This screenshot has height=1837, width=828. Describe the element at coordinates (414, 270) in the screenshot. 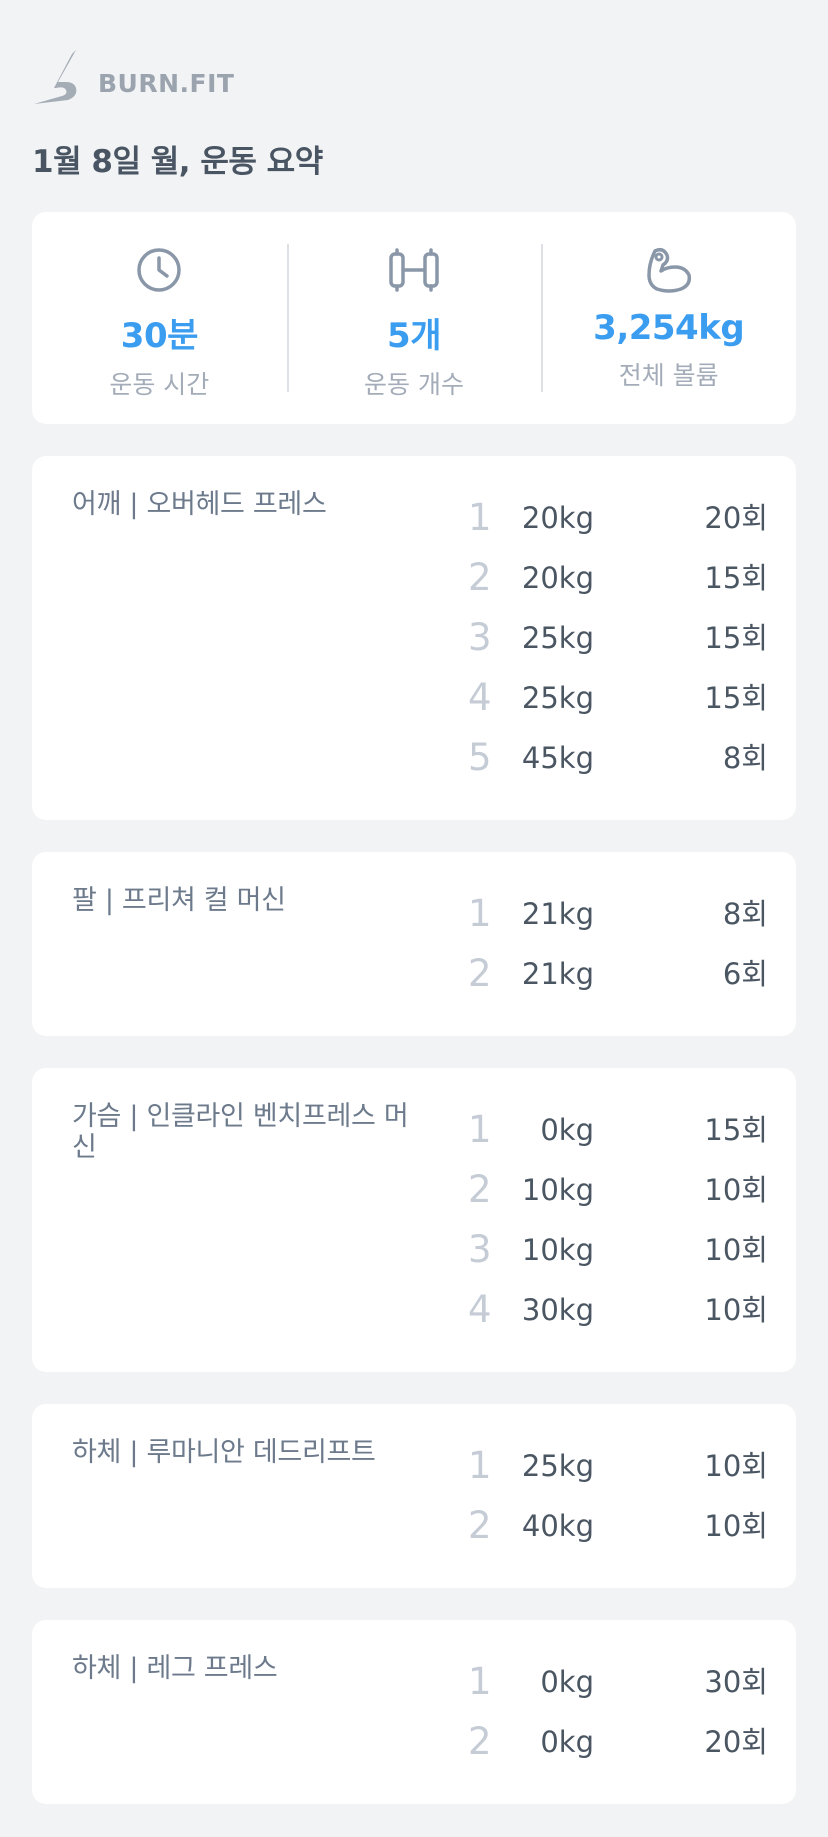

I see `dumbbell-icon` at that location.